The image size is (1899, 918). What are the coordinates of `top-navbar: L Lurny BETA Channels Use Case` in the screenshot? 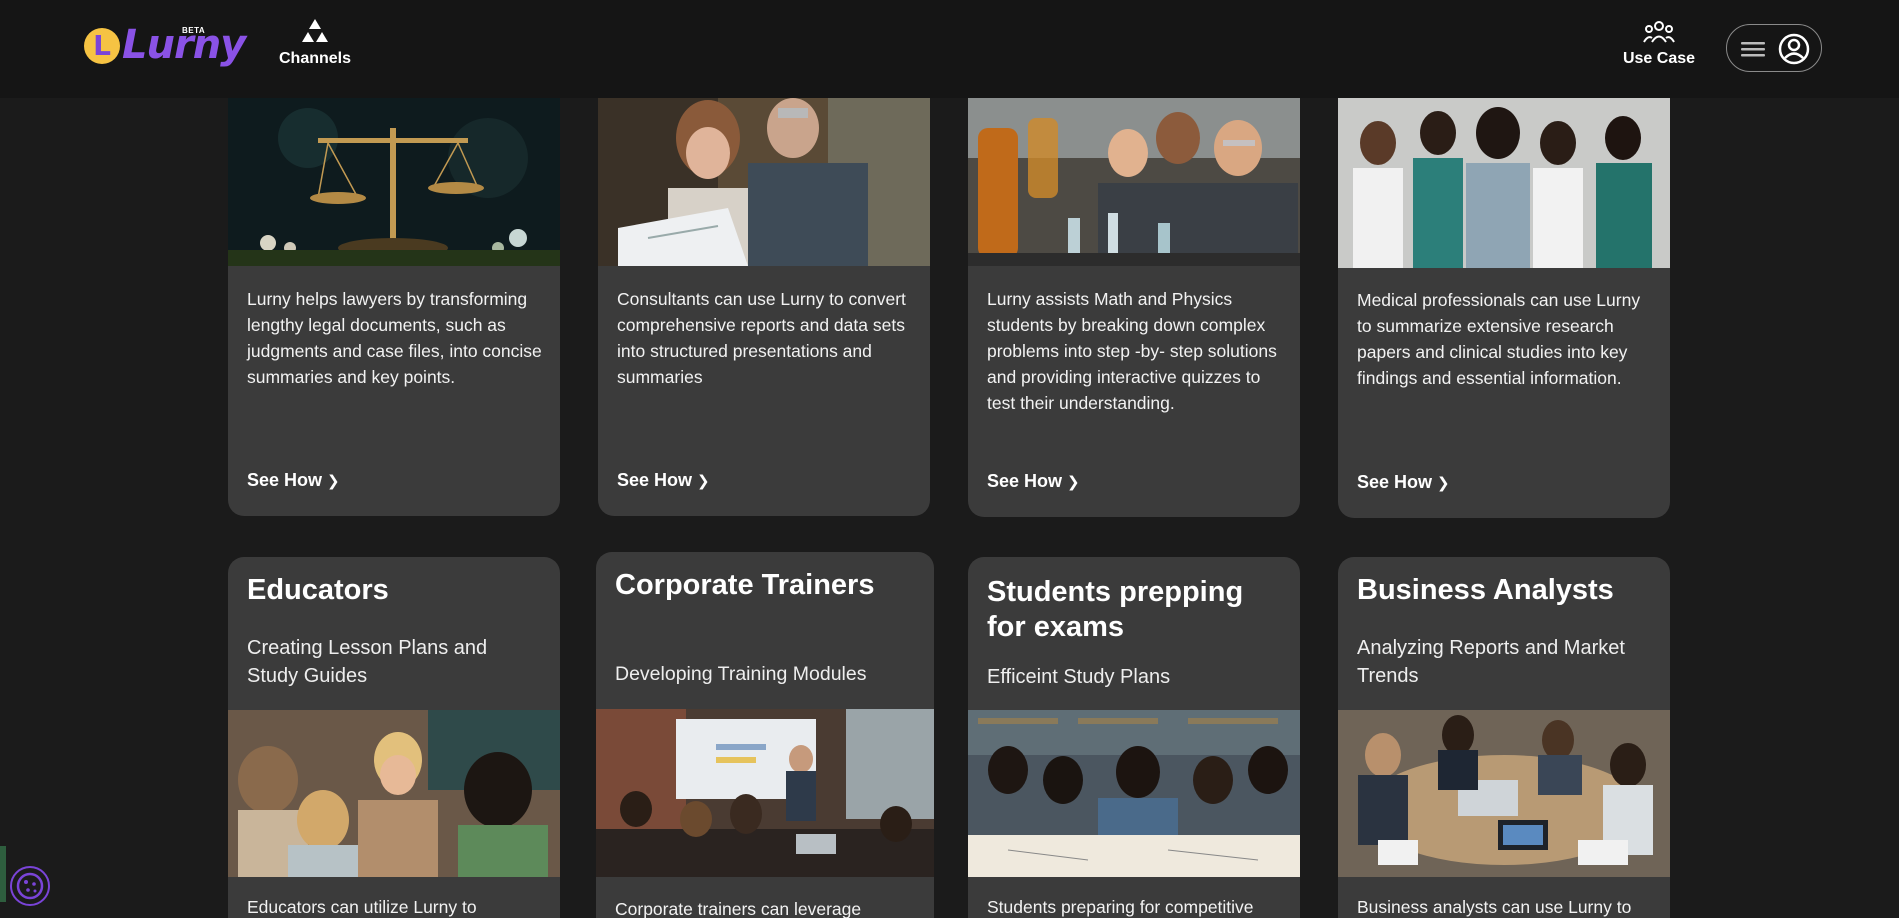 It's located at (949, 49).